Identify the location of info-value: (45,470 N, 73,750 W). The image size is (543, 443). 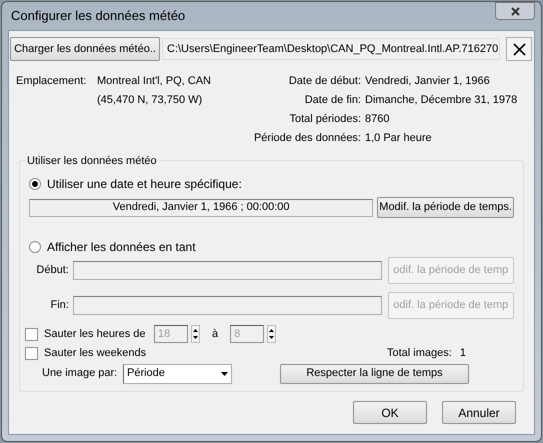
(149, 99).